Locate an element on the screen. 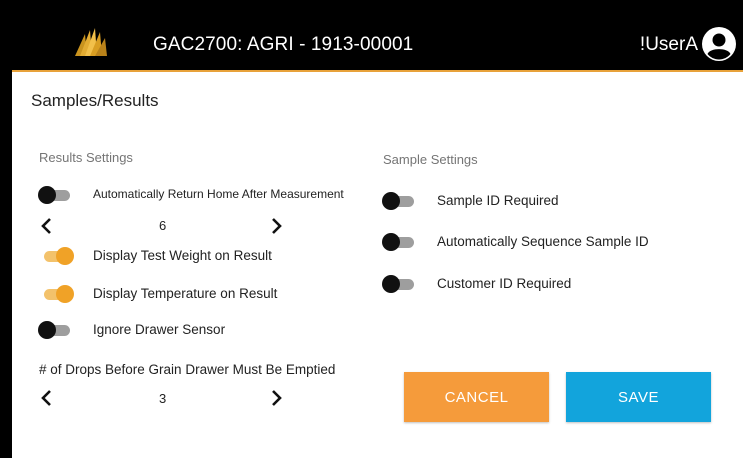 Image resolution: width=743 pixels, height=458 pixels. cancel-button: CANCEL is located at coordinates (476, 397).